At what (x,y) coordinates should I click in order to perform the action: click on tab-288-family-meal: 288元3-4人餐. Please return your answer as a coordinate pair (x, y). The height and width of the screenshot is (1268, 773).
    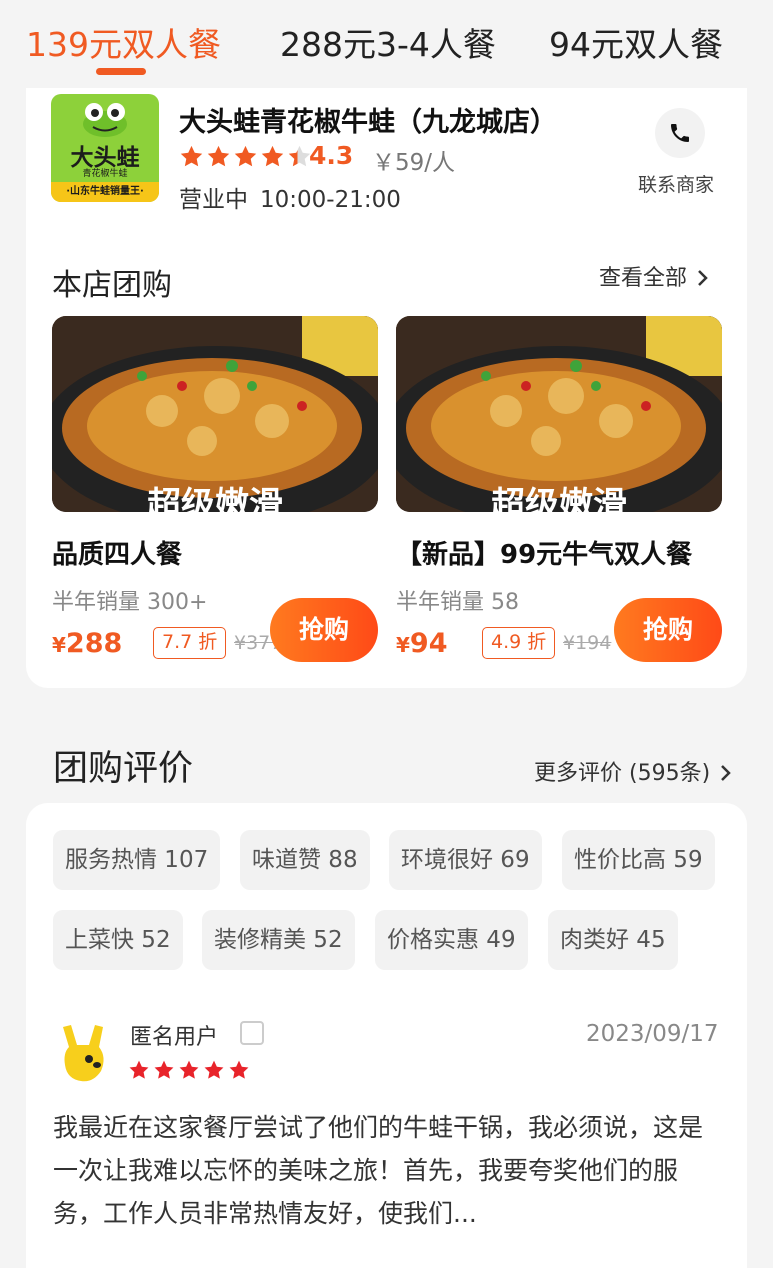
    Looking at the image, I should click on (388, 42).